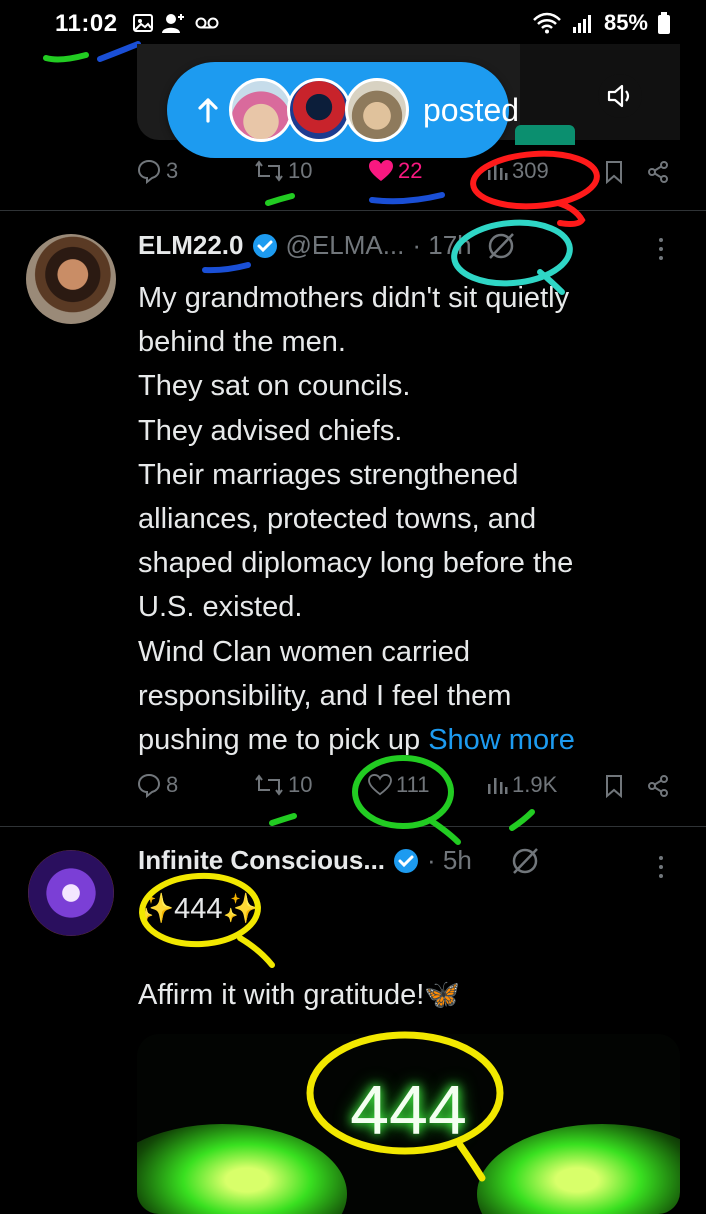 Image resolution: width=706 pixels, height=1214 pixels. Describe the element at coordinates (408, 1110) in the screenshot. I see `image-number: 444` at that location.